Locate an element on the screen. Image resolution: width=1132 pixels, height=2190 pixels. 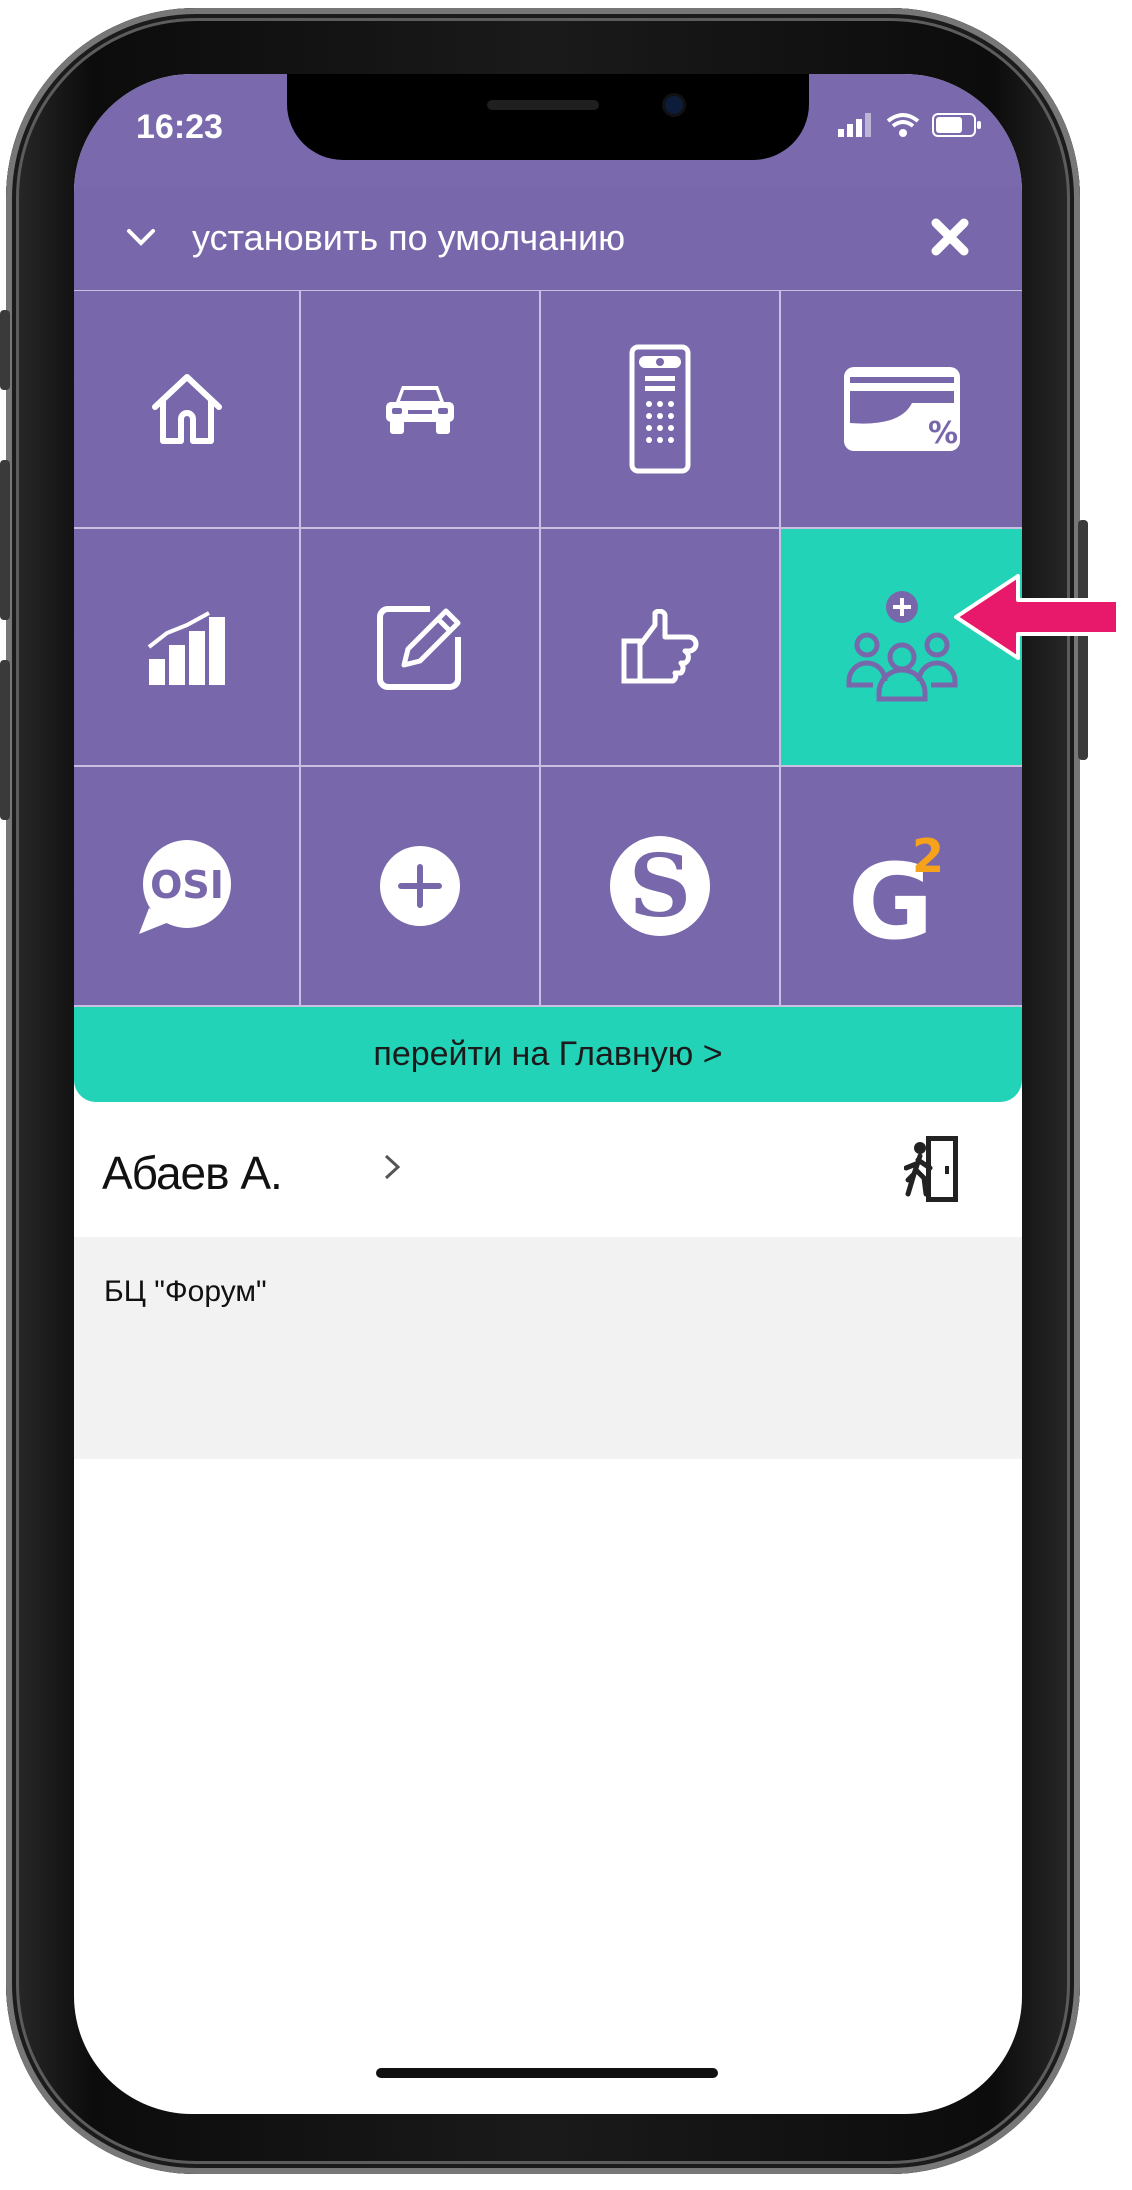
user-row: Абаев А. is located at coordinates (548, 1169).